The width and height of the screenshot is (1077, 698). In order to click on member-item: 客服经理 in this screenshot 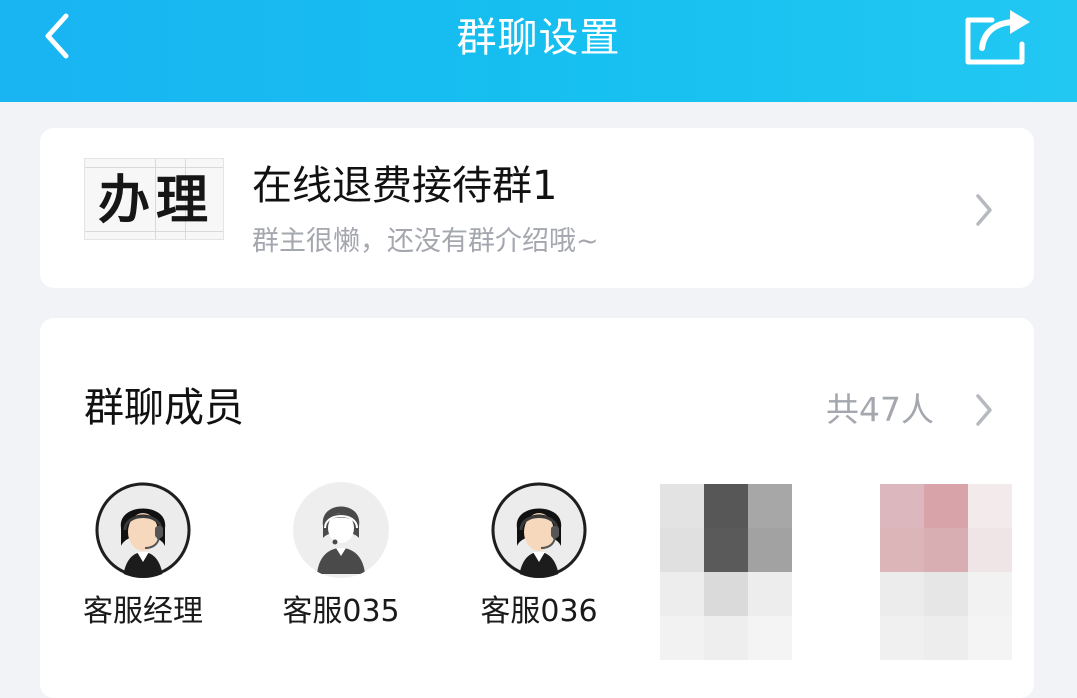, I will do `click(143, 558)`.